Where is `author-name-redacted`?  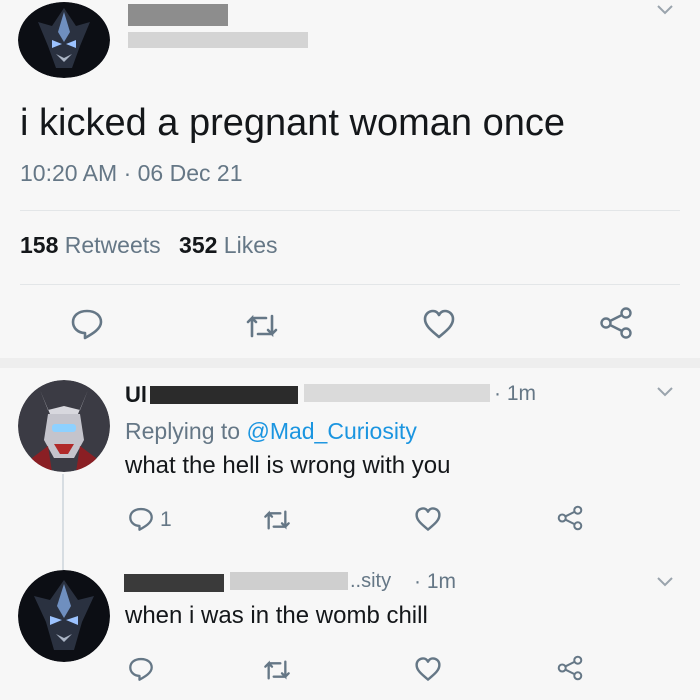 author-name-redacted is located at coordinates (178, 15).